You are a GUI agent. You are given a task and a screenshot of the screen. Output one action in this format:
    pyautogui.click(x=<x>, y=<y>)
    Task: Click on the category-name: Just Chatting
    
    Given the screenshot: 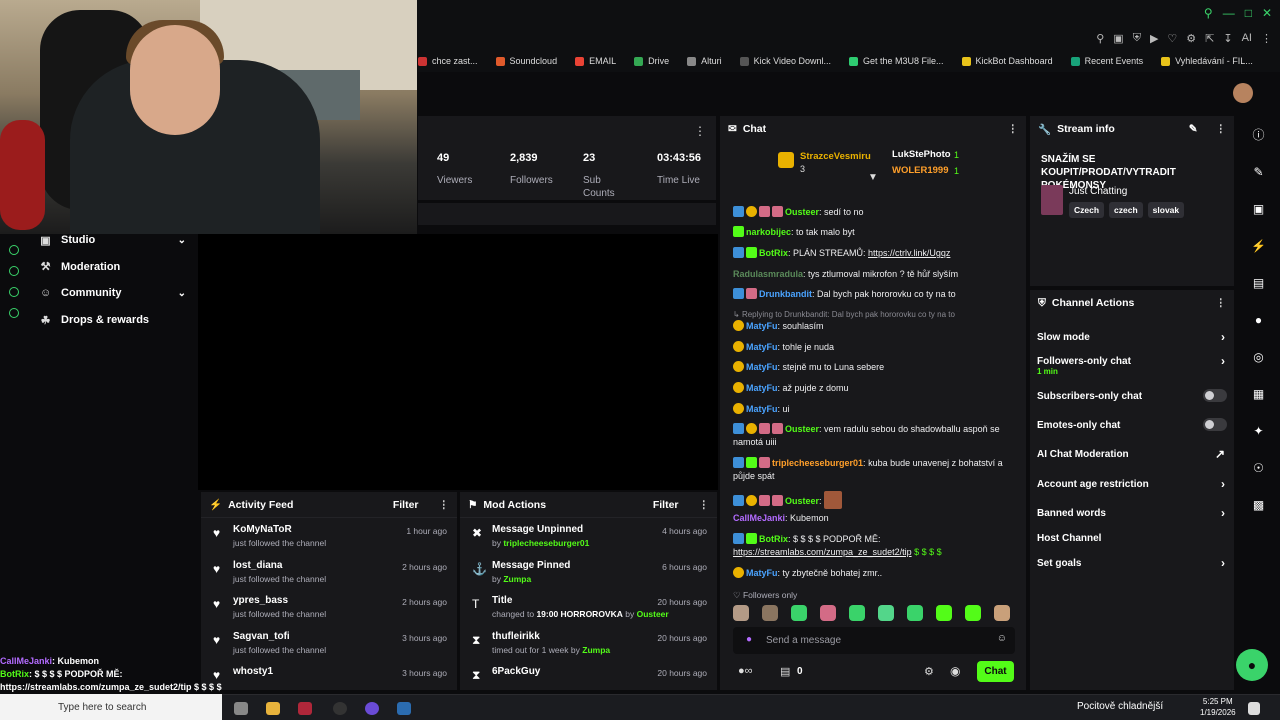 What is the action you would take?
    pyautogui.click(x=1098, y=191)
    